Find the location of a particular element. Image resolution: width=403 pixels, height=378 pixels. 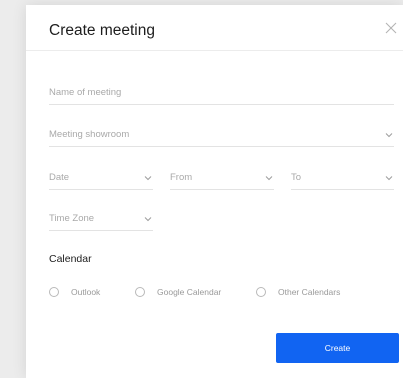

timezone-placeholder: Time Zone is located at coordinates (72, 218).